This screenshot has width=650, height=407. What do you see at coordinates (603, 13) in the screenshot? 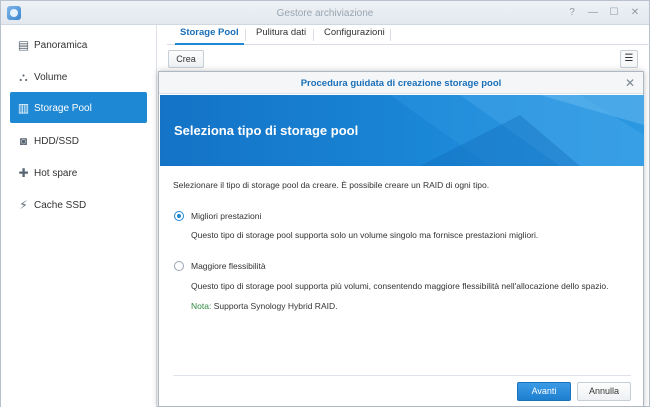
I see `window-controls: ? — ☐ ✕` at bounding box center [603, 13].